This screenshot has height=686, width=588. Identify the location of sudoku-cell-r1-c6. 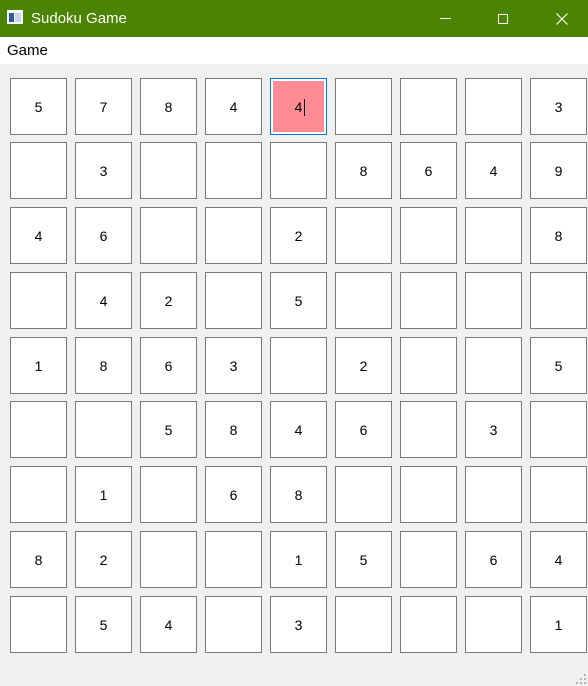
(363, 106).